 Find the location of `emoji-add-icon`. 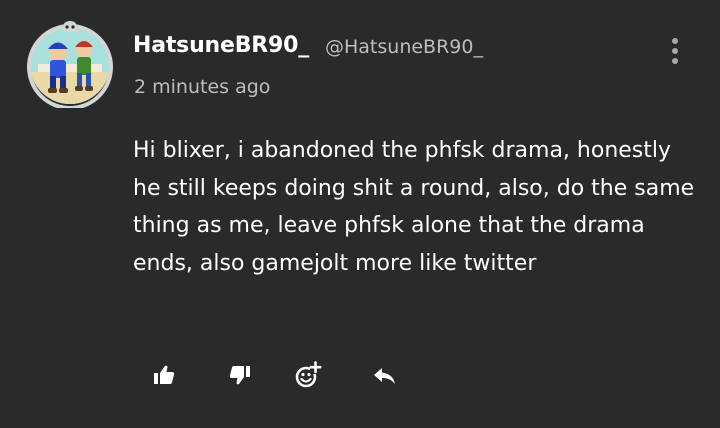

emoji-add-icon is located at coordinates (308, 374).